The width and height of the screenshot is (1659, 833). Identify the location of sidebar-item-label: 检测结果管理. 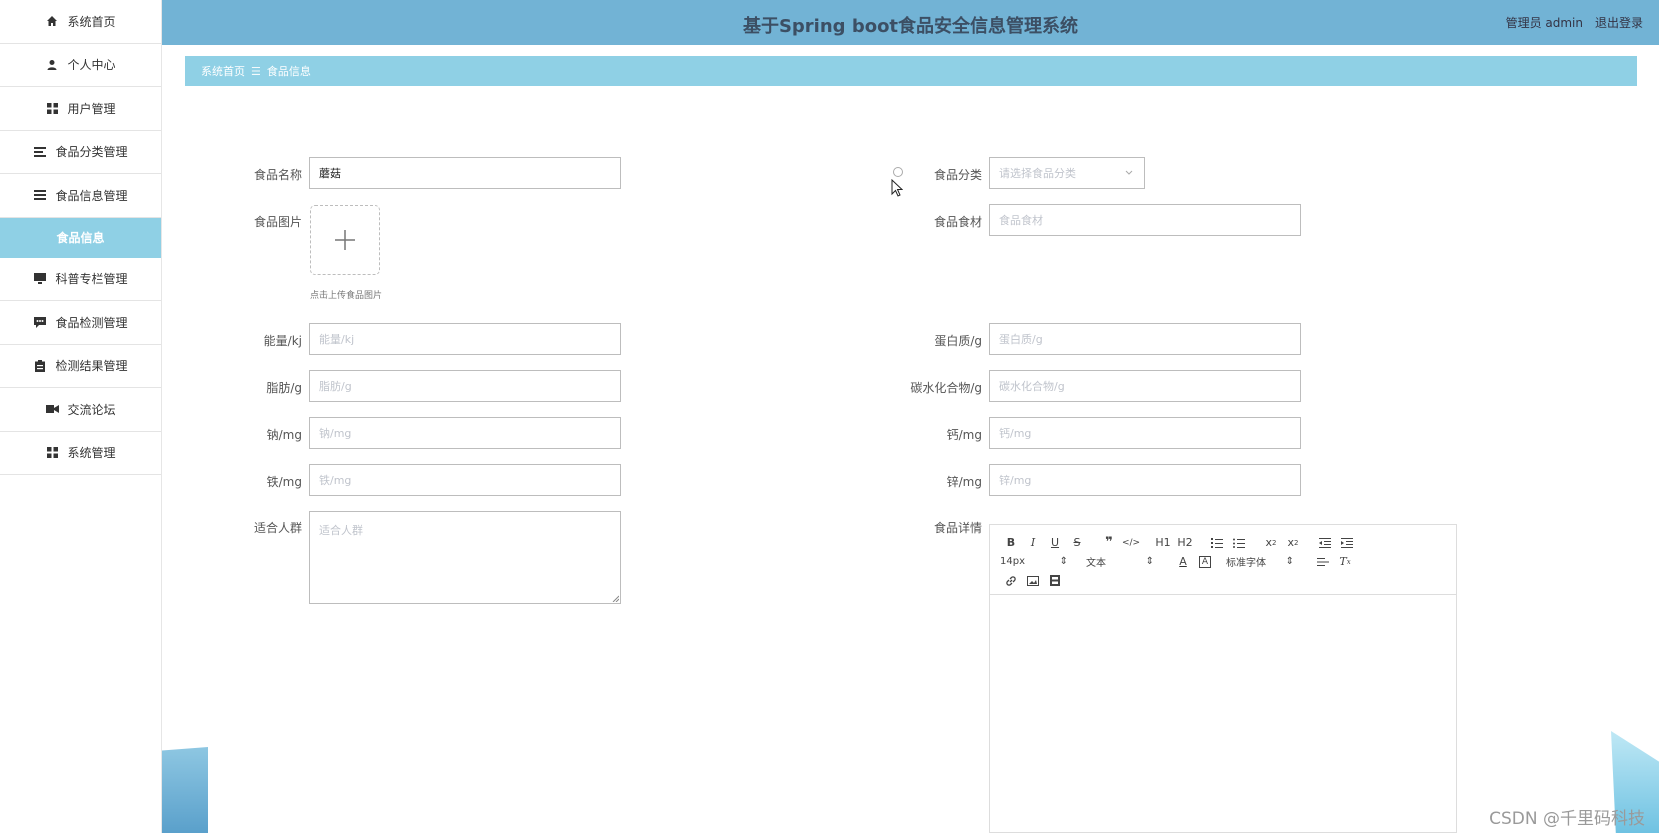
(91, 366).